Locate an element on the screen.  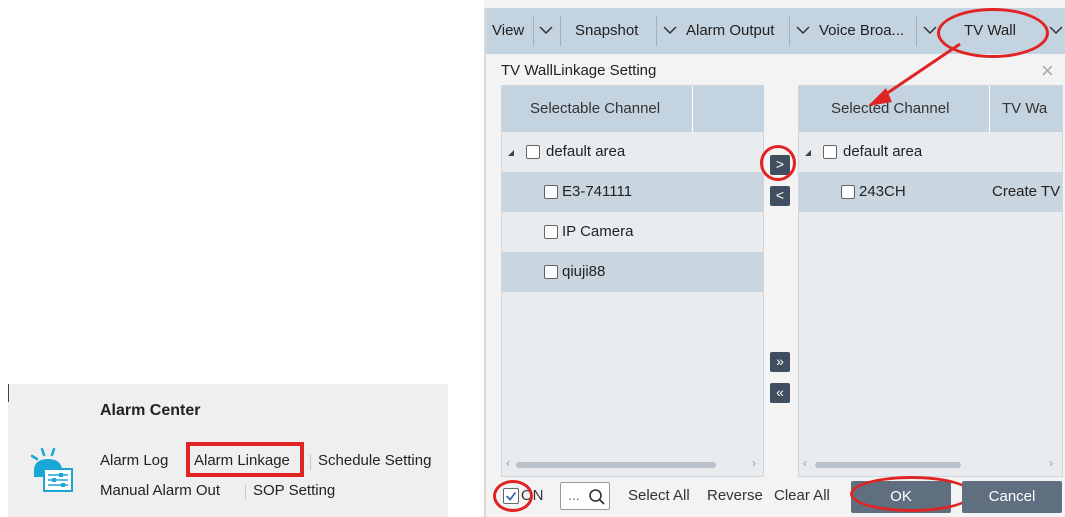
clear-all-link: Clear All is located at coordinates (802, 495).